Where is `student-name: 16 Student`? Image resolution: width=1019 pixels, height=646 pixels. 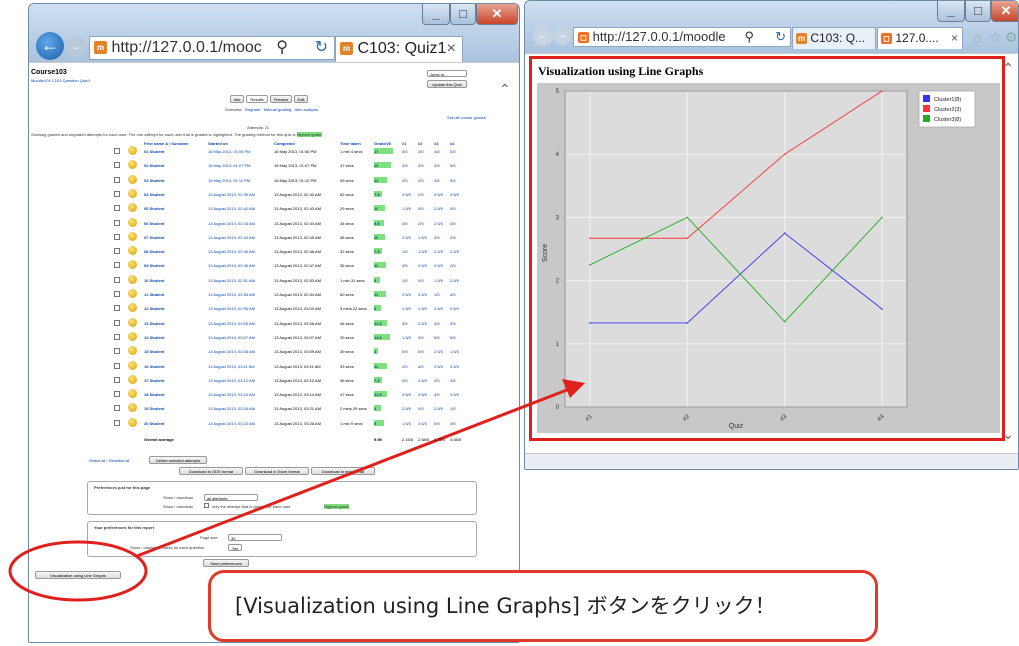
student-name: 16 Student is located at coordinates (174, 366).